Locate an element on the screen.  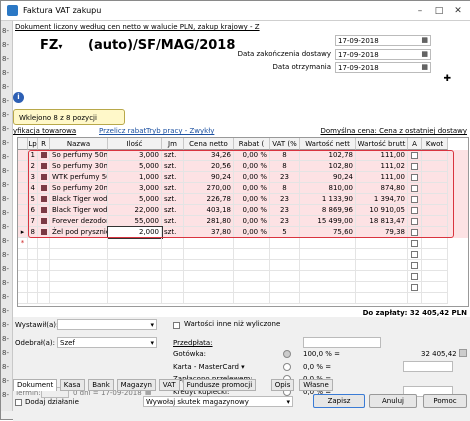
cell-qty: 1,000 is located at coordinates (135, 177).